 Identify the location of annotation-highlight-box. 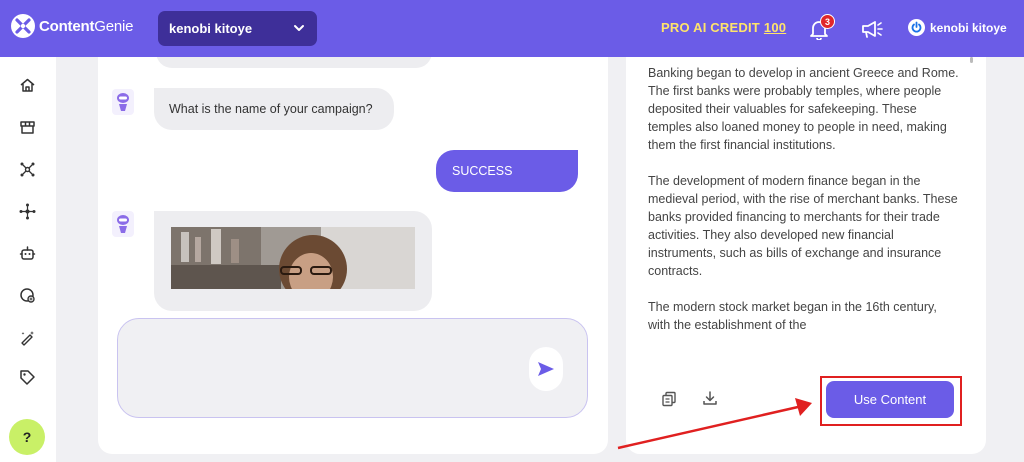
(891, 401).